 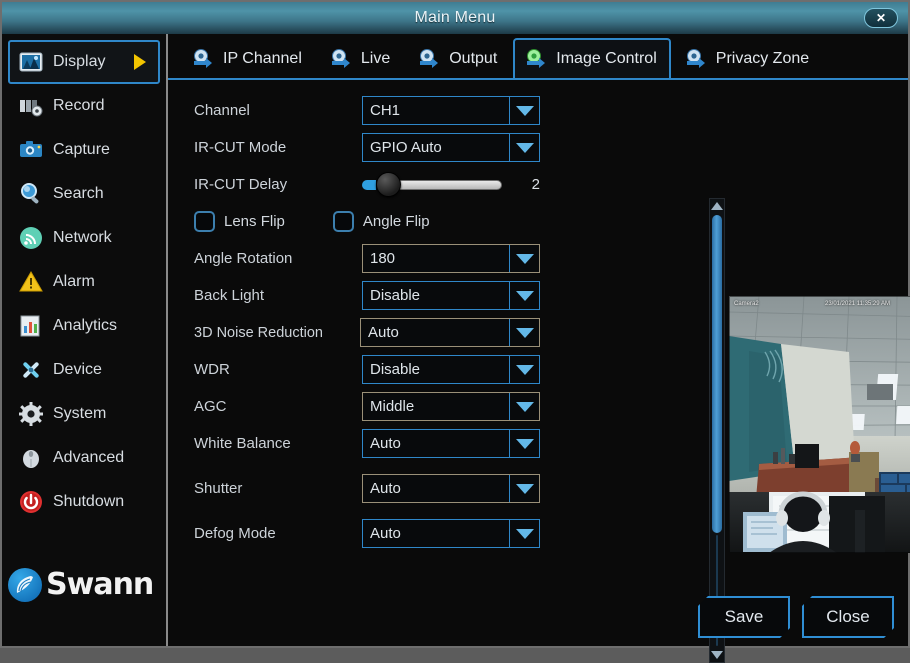 I want to click on channel-value: CH1, so click(x=385, y=110).